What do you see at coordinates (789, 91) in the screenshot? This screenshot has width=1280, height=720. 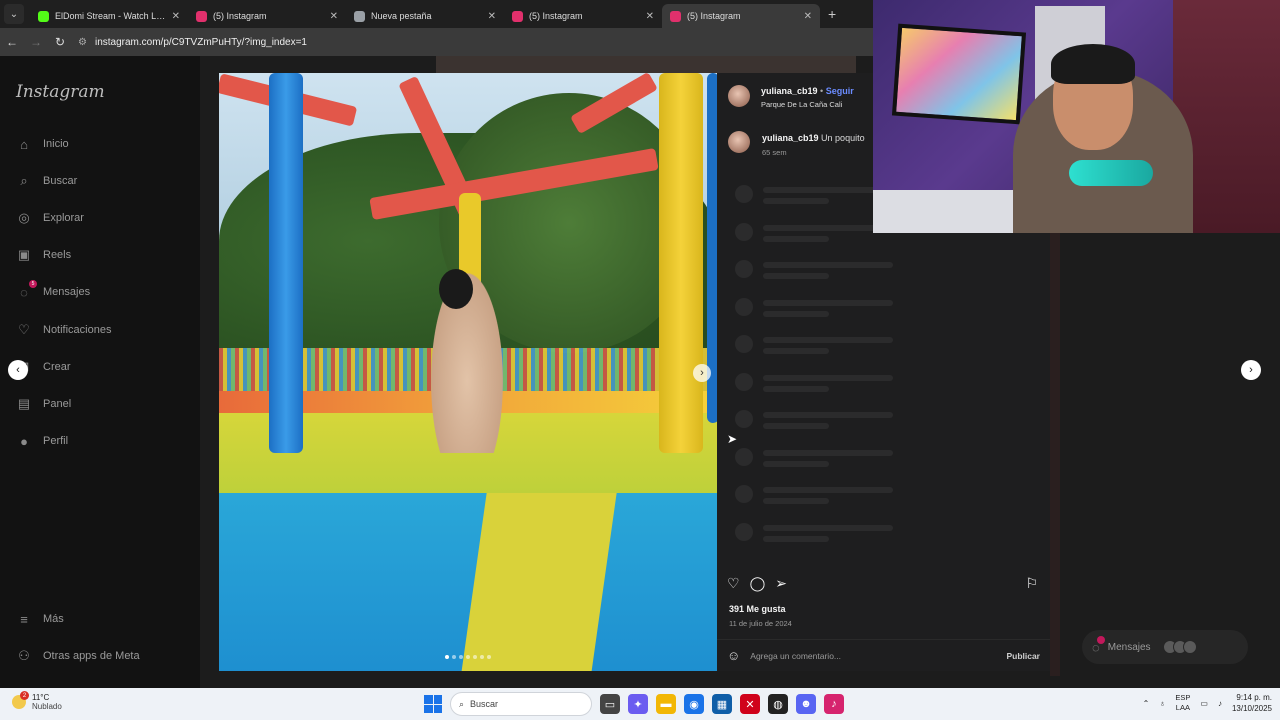 I see `username-link: yuliana_cb19` at bounding box center [789, 91].